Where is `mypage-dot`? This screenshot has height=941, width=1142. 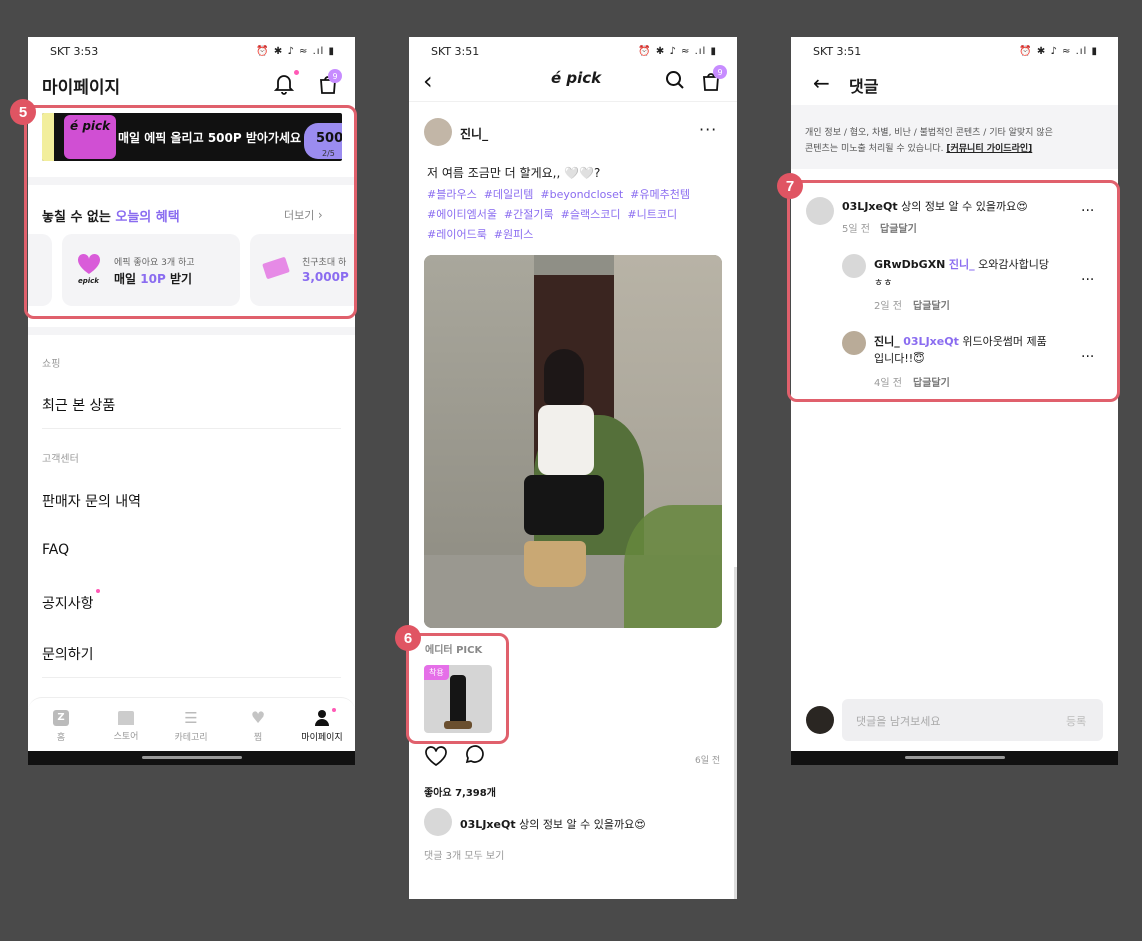 mypage-dot is located at coordinates (334, 710).